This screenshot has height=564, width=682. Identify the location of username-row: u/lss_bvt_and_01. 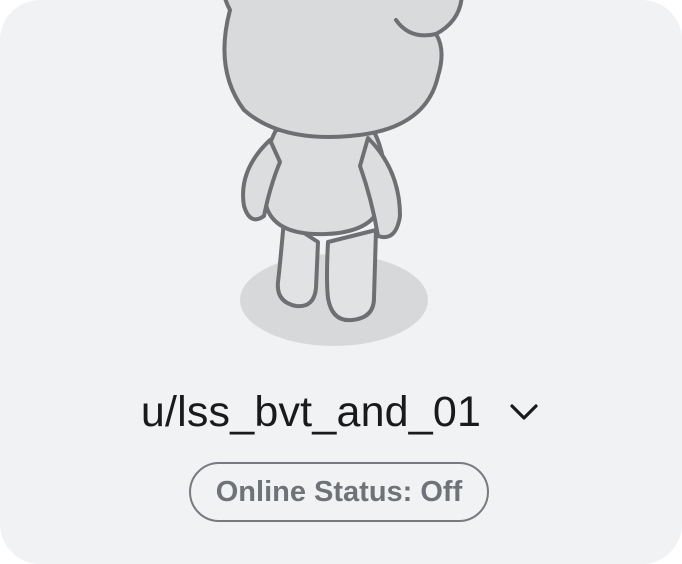
(341, 412).